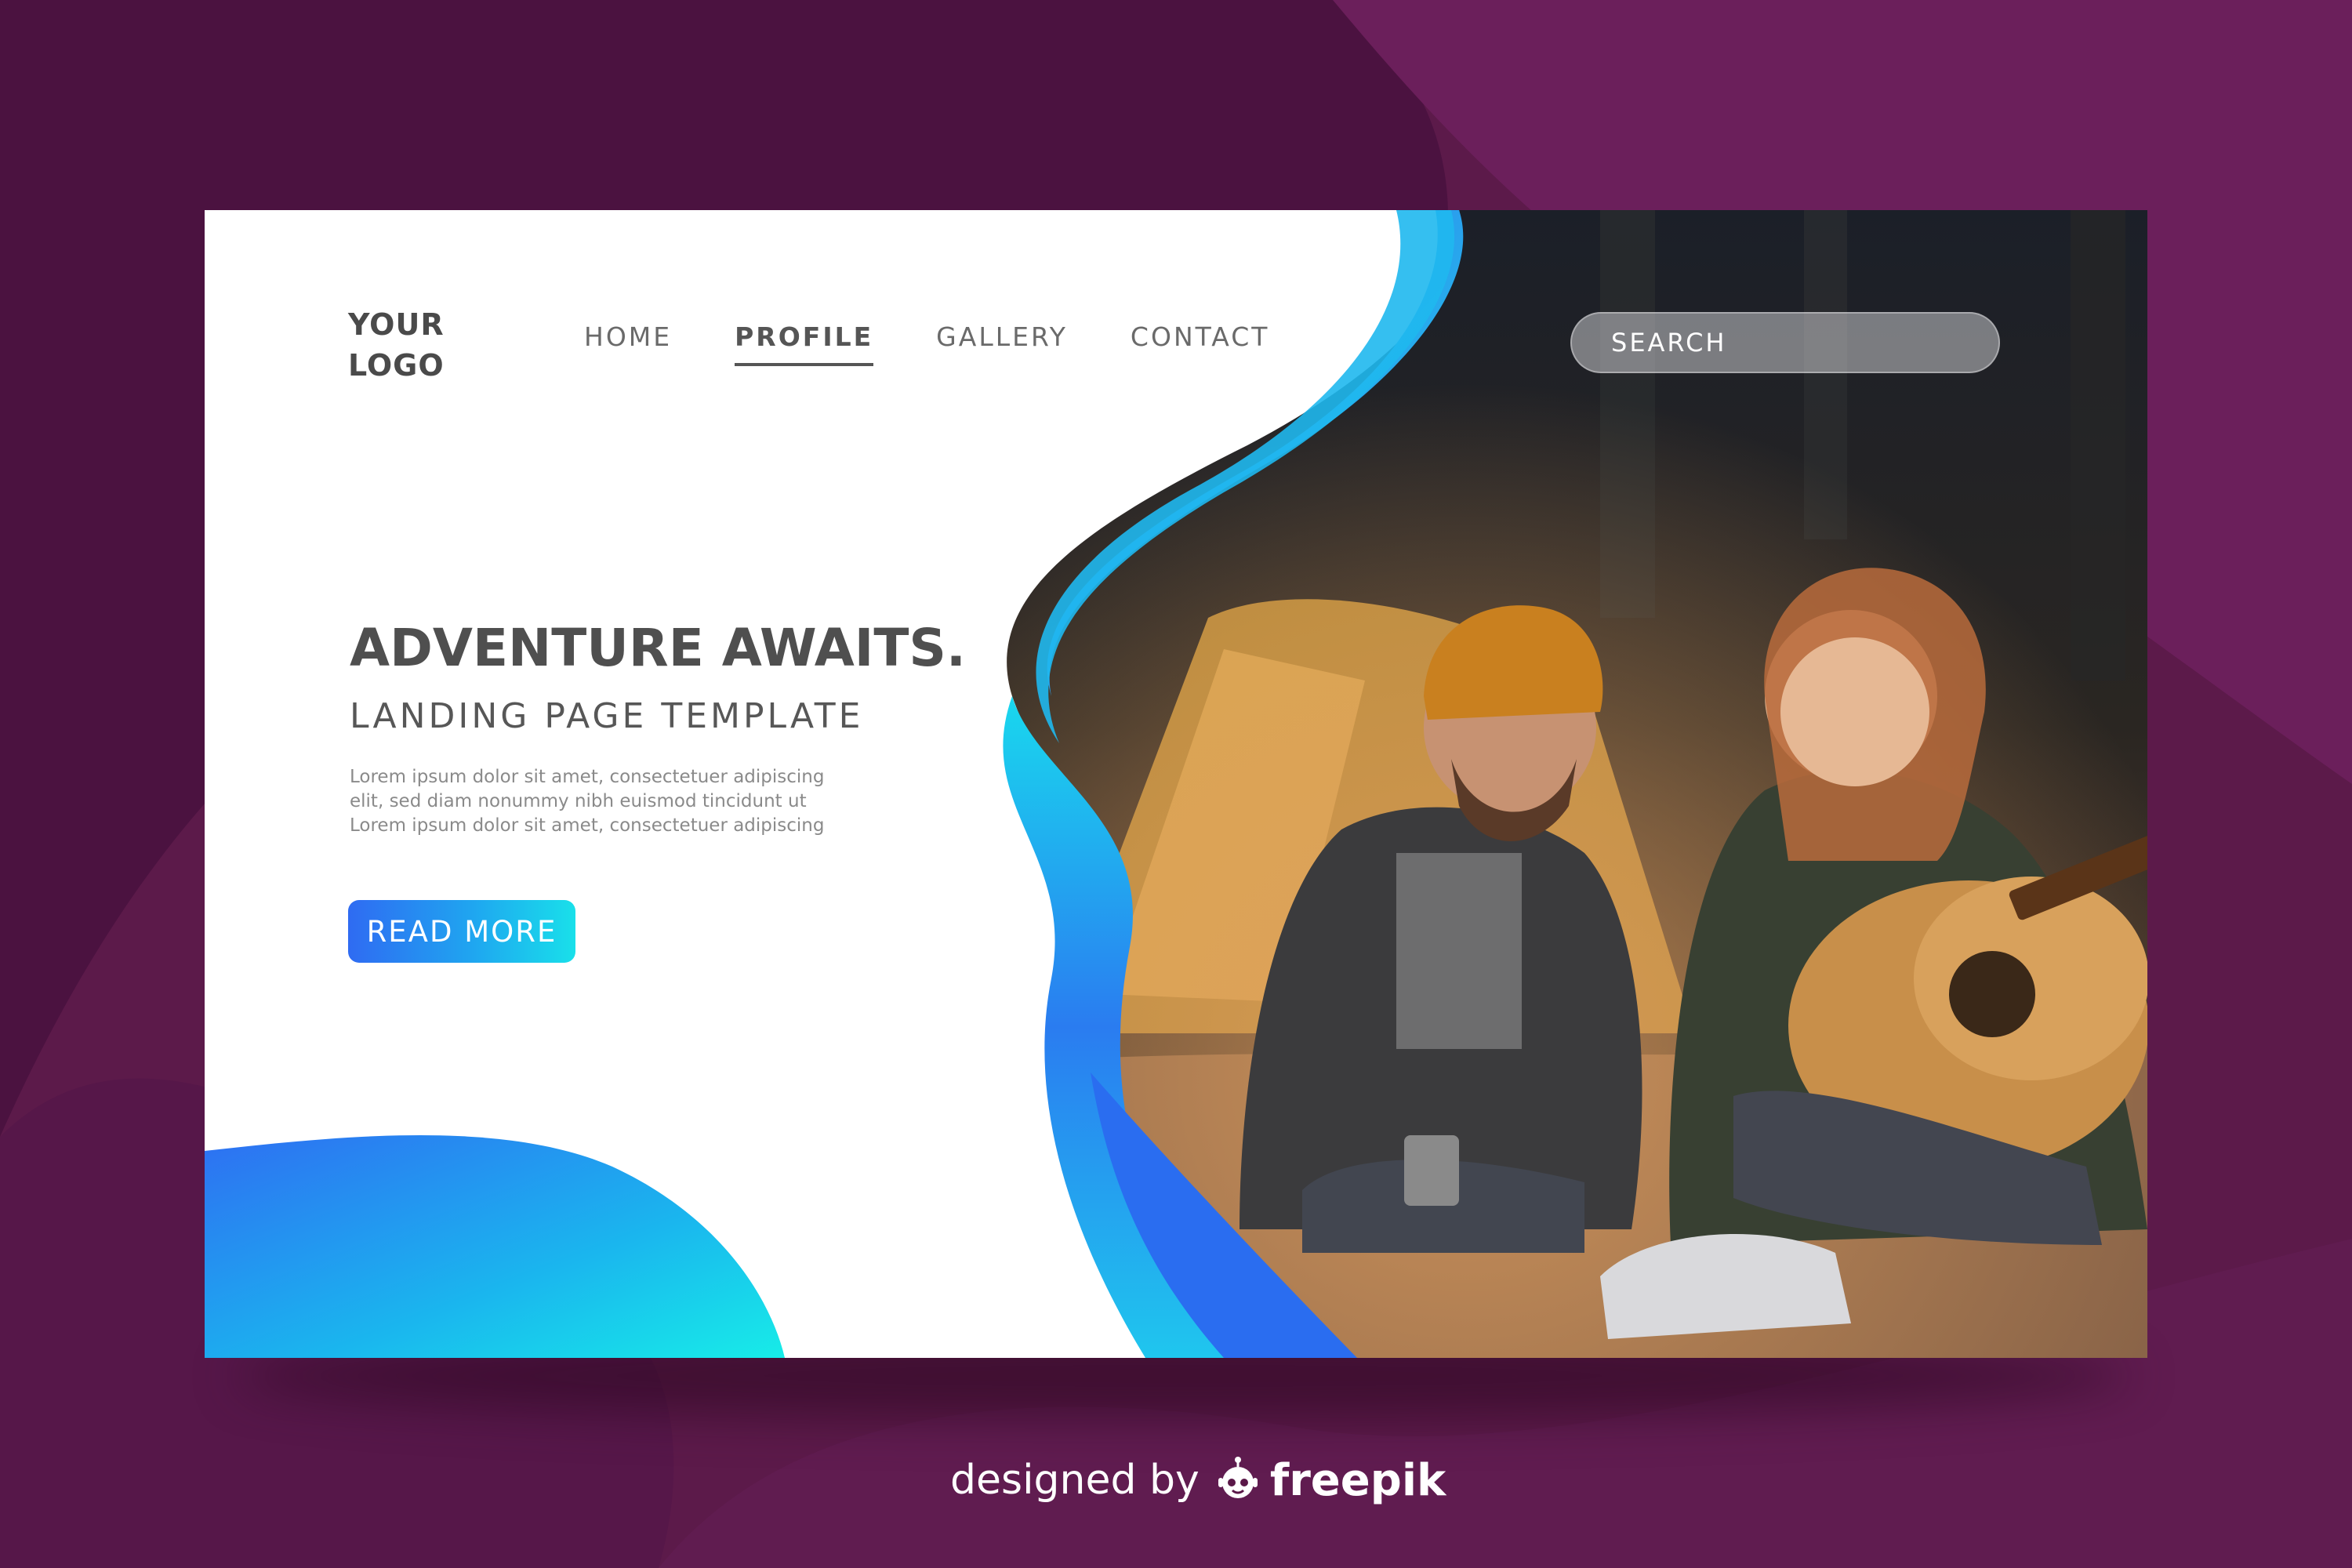  What do you see at coordinates (1200, 342) in the screenshot?
I see `nav-item-contact: CONTACT` at bounding box center [1200, 342].